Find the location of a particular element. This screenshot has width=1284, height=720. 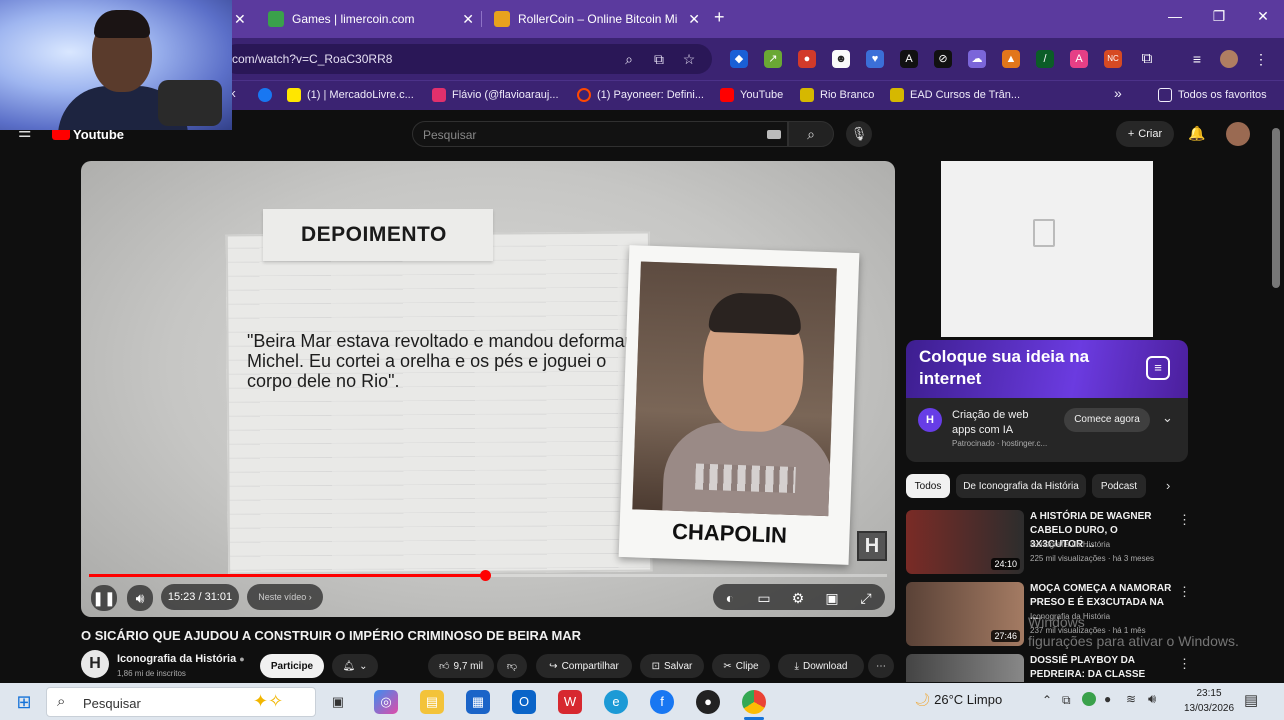

tray-green-icon is located at coordinates (1089, 699).